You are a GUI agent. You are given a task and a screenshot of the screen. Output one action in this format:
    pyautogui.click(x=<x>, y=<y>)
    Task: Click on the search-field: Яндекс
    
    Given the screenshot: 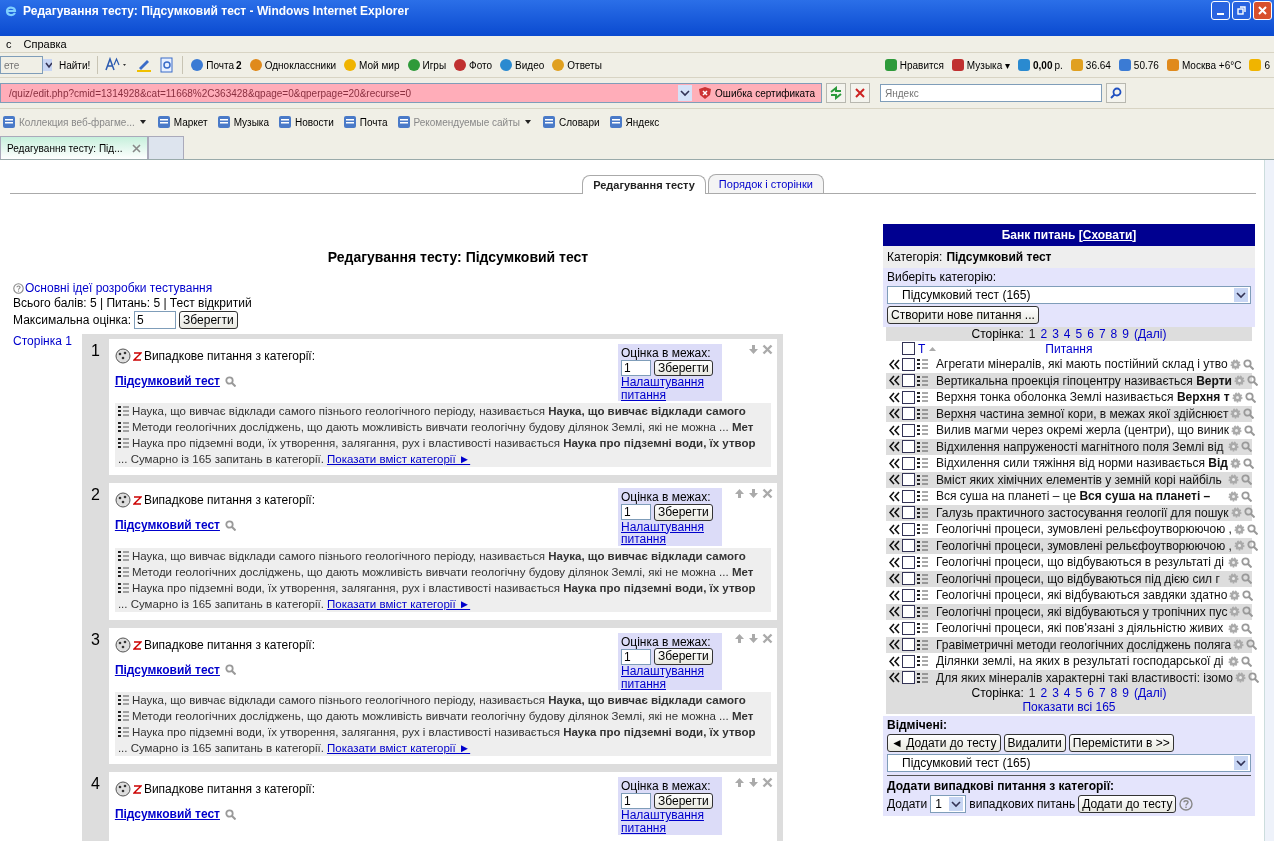 What is the action you would take?
    pyautogui.click(x=991, y=93)
    